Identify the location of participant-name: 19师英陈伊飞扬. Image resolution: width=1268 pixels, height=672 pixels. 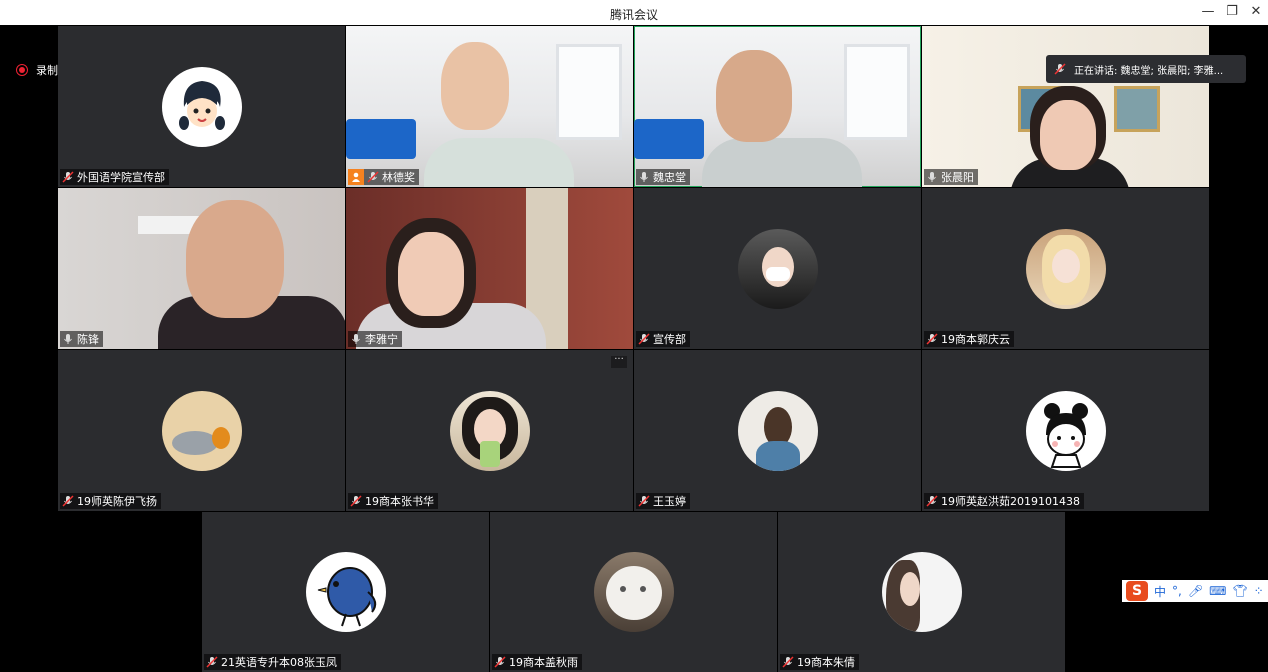
(117, 501).